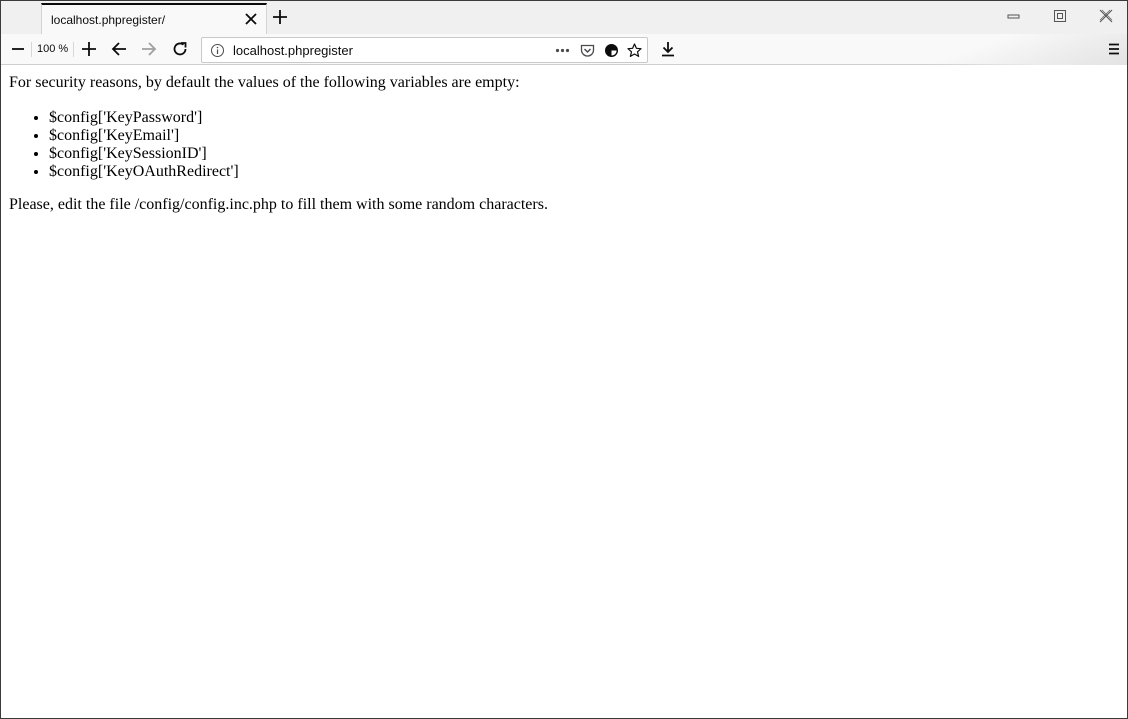 The image size is (1128, 719). Describe the element at coordinates (293, 50) in the screenshot. I see `url-text: localhost.phpregister` at that location.